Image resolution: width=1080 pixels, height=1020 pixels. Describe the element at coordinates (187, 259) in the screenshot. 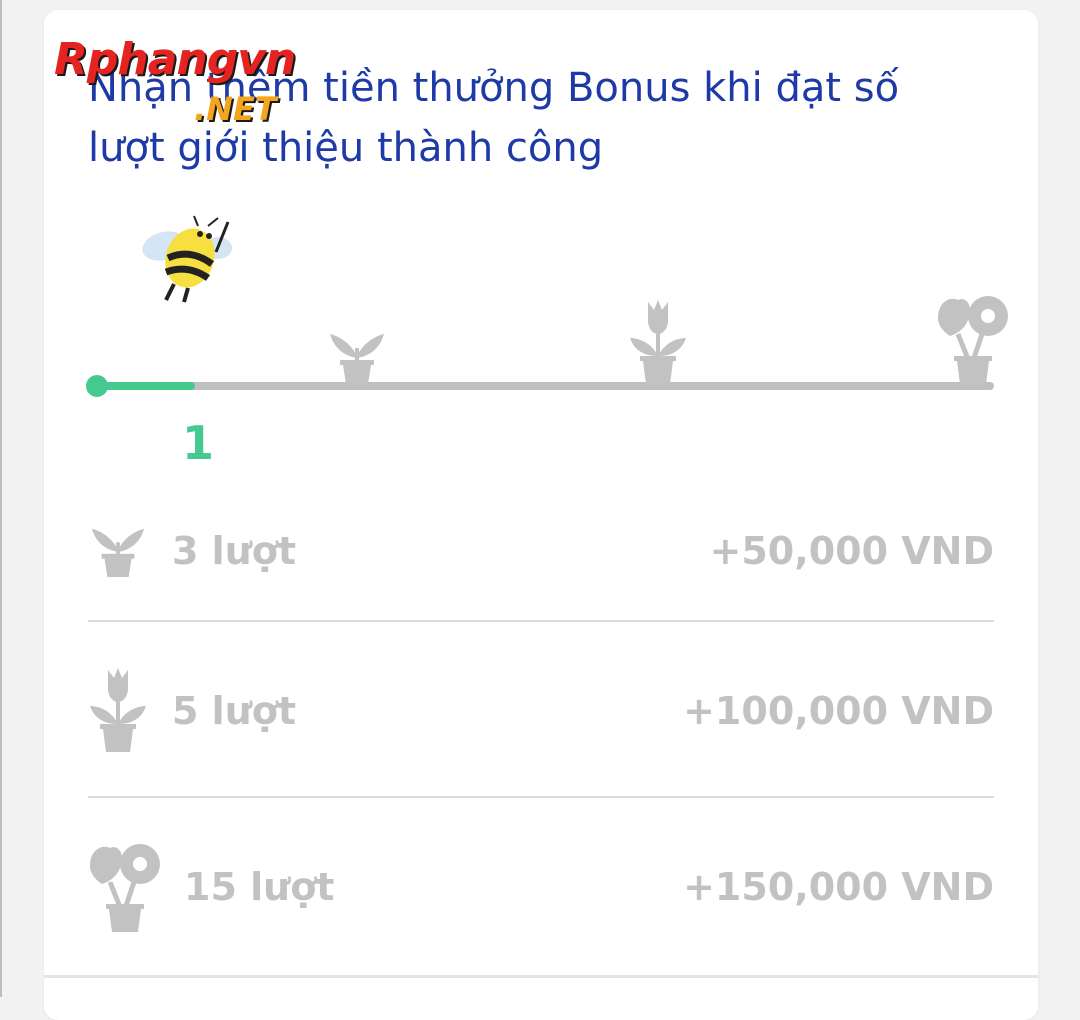

I see `bee-mascot-icon` at that location.